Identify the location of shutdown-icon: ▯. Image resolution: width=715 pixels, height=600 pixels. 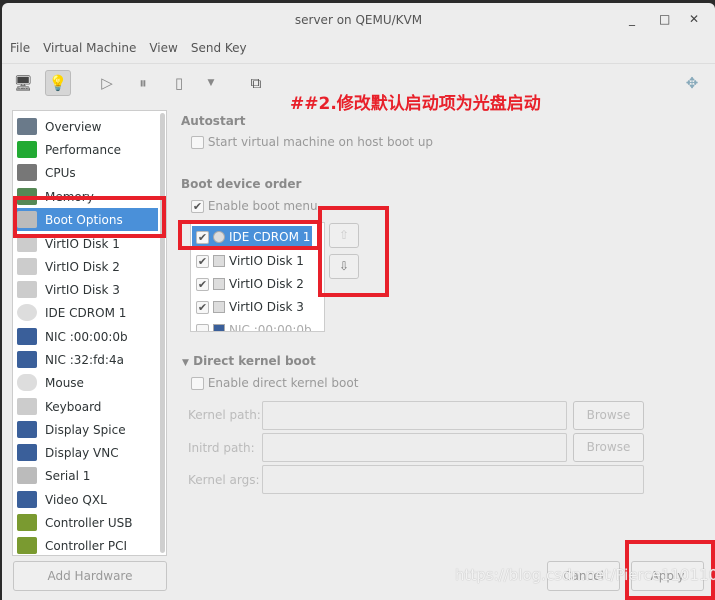
(179, 83).